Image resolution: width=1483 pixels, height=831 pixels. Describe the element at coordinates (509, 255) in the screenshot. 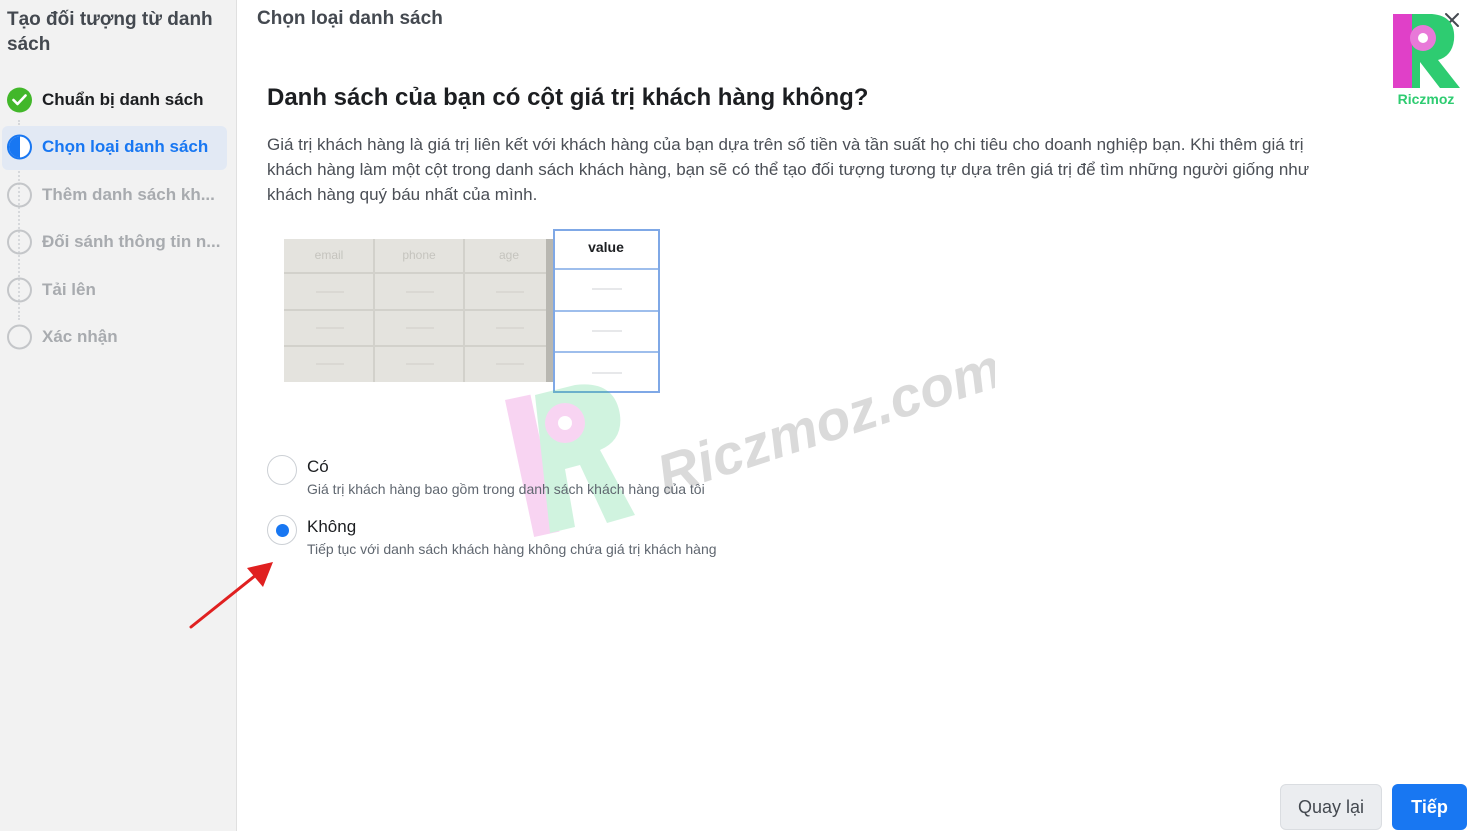

I see `illus-col-age: age` at that location.